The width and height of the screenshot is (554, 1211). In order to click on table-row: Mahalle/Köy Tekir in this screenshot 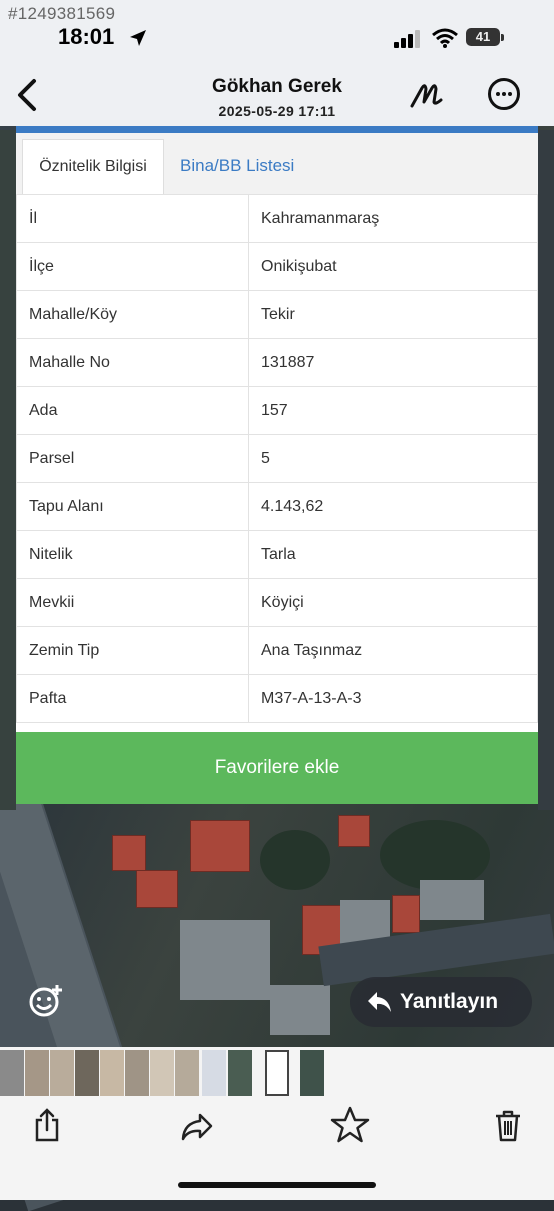, I will do `click(277, 314)`.